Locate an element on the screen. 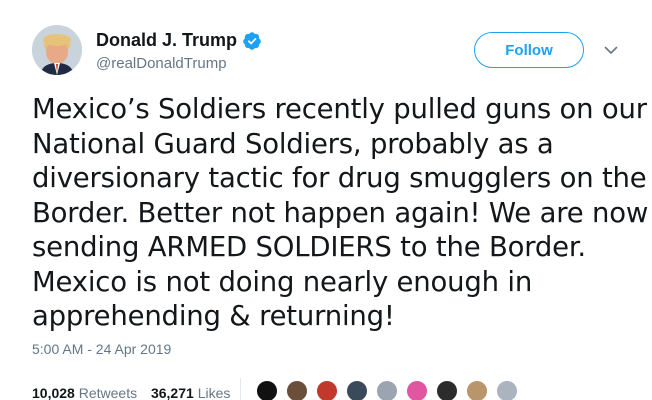 This screenshot has height=400, width=652. avatar is located at coordinates (57, 50).